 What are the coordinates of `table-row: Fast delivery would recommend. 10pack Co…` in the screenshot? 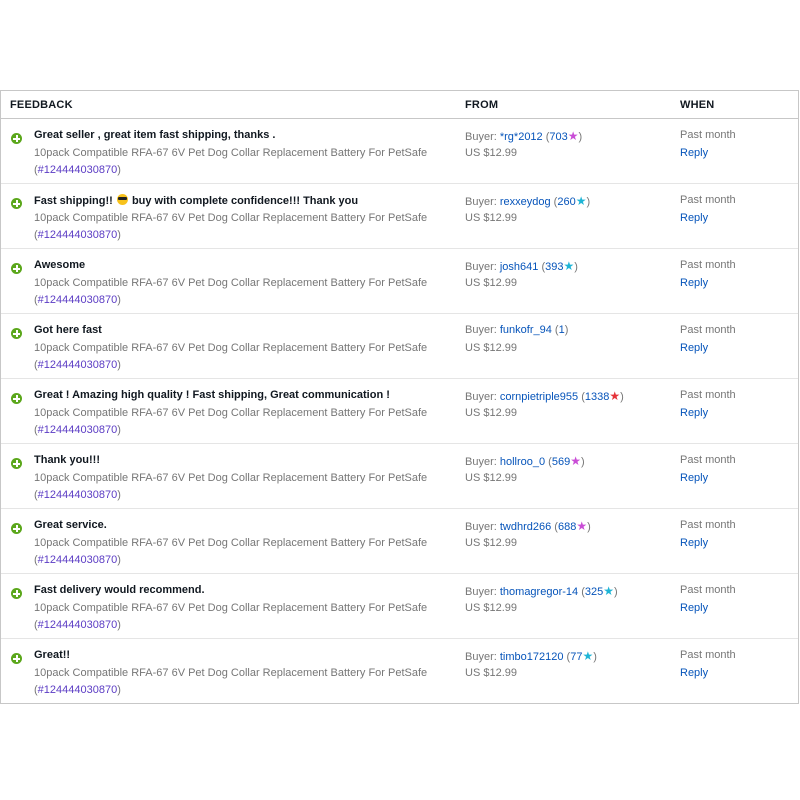 It's located at (399, 606).